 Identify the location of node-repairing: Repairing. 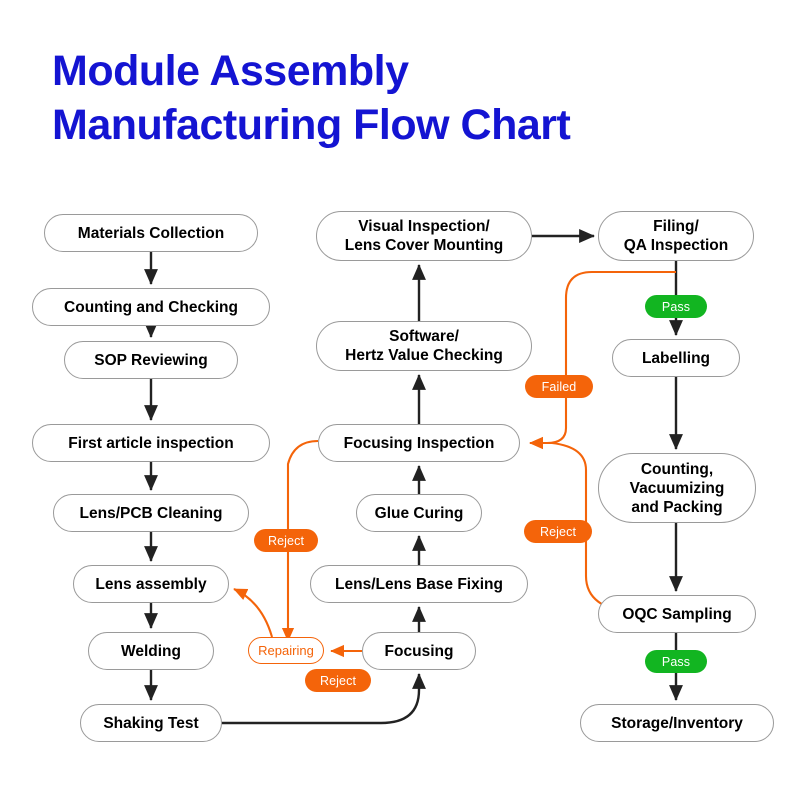
(286, 650).